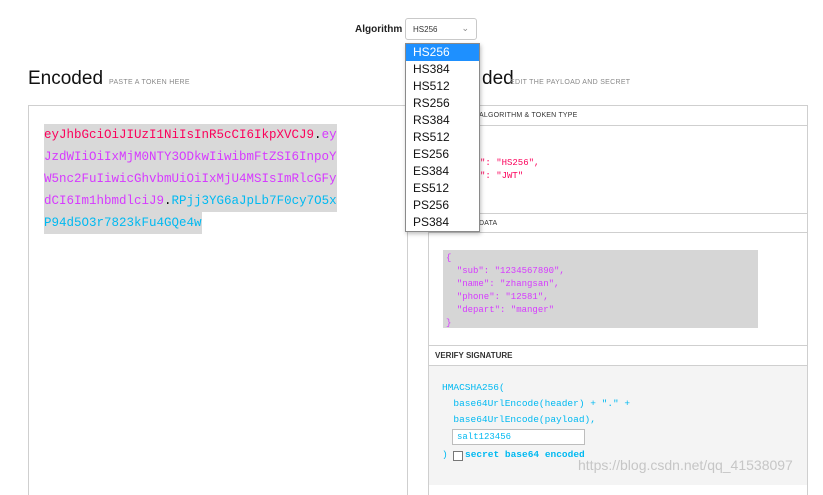  Describe the element at coordinates (442, 69) in the screenshot. I see `algorithm-option-hs384: HS384` at that location.